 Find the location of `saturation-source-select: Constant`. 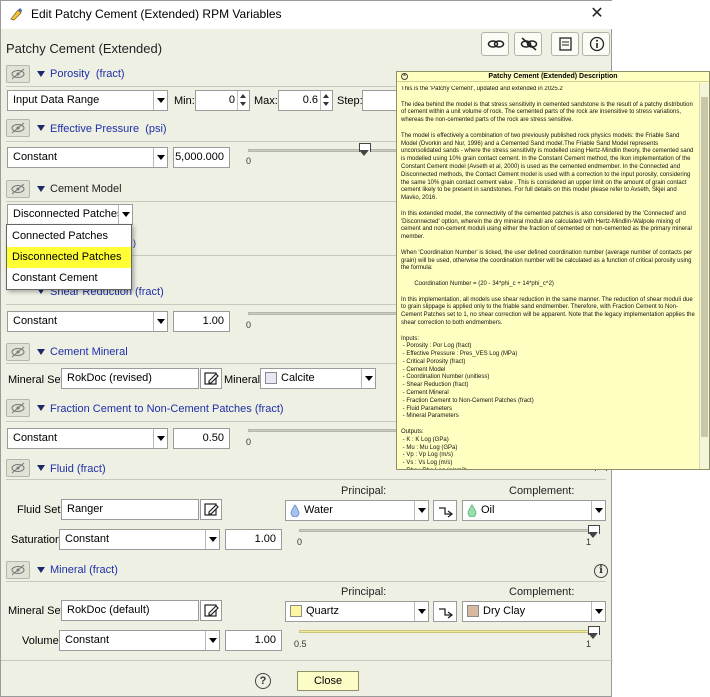

saturation-source-select: Constant is located at coordinates (139, 539).